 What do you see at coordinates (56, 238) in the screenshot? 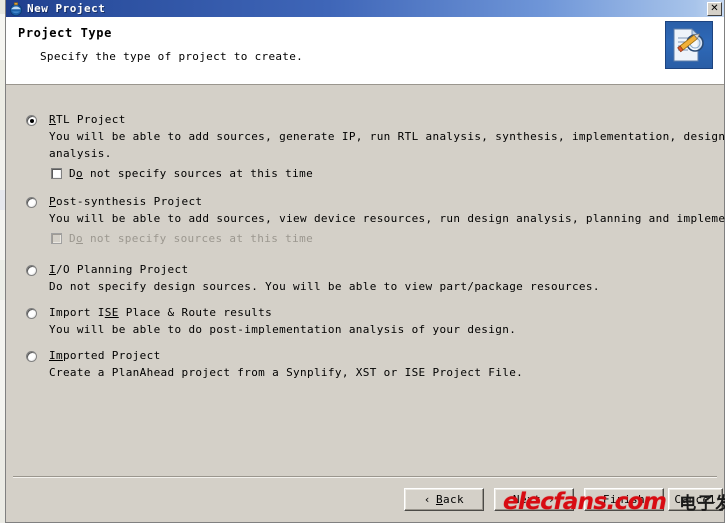
I see `checkbox-do-not-specify-sources-post-synthesis` at bounding box center [56, 238].